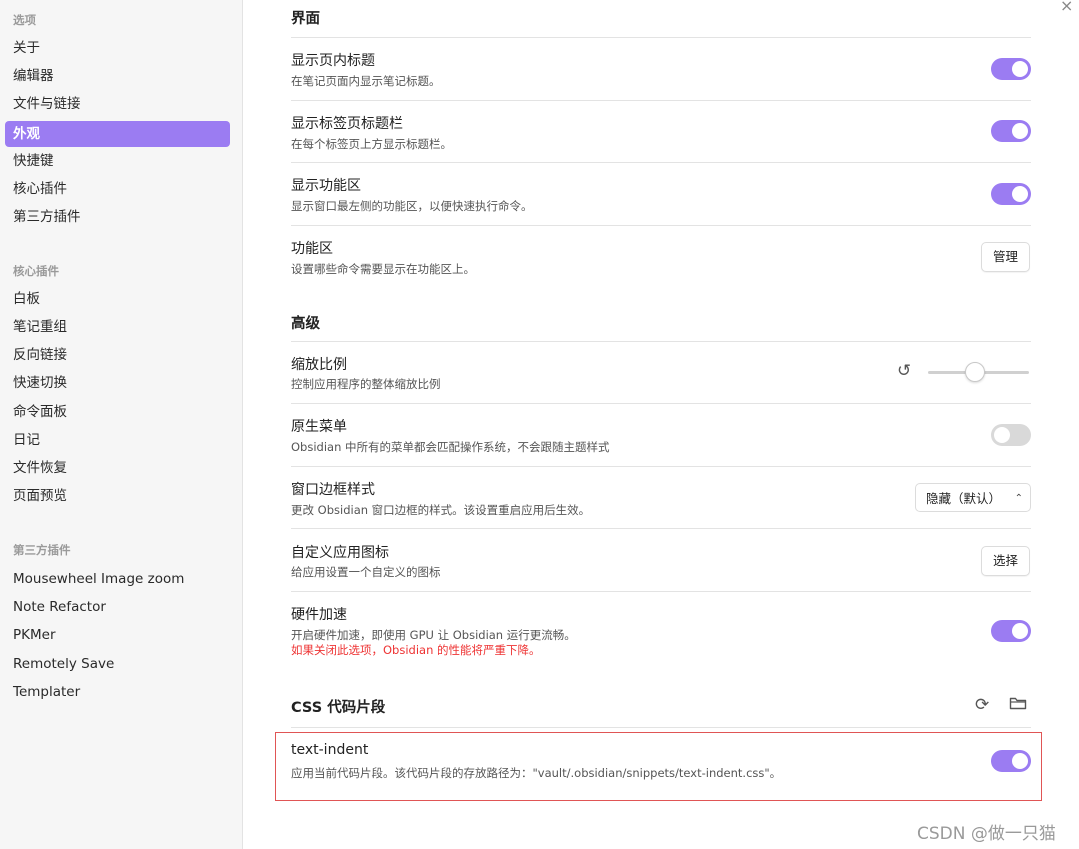 This screenshot has height=849, width=1079. I want to click on watermark: CSDN @做一只猫, so click(986, 834).